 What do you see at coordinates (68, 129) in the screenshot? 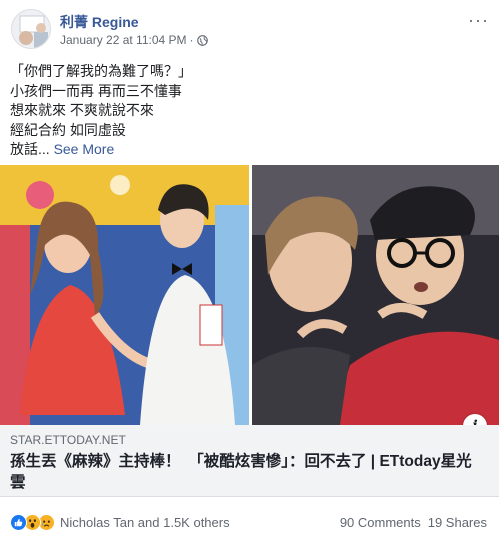
I see `post-text-line: 經紀合約 如同虛設` at bounding box center [68, 129].